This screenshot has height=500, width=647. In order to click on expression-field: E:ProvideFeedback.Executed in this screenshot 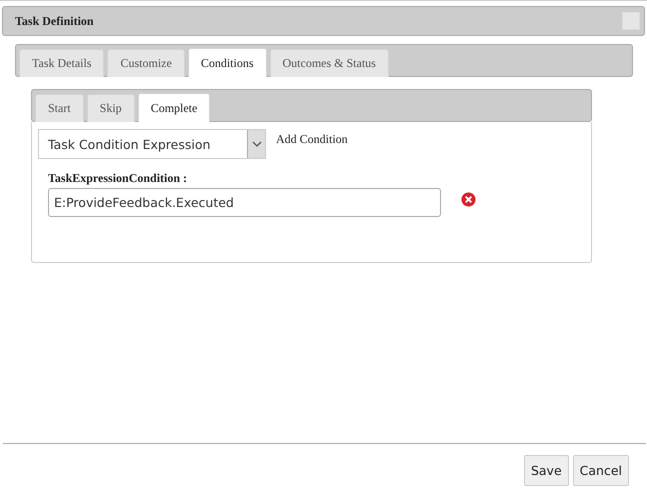, I will do `click(244, 202)`.